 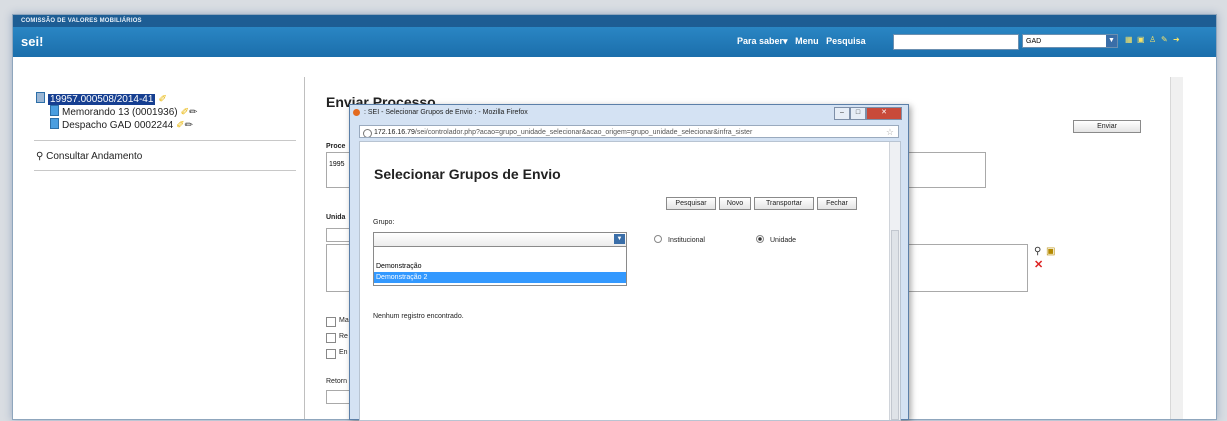 I want to click on pane-divider, so click(x=304, y=248).